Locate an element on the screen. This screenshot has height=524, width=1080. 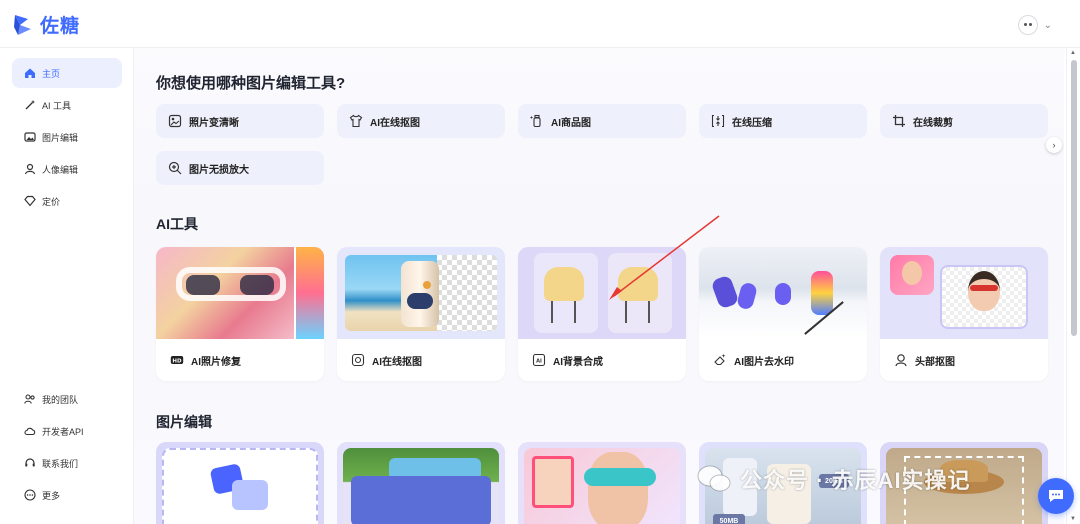
sidebar-item-image-edit: 图片编辑 is located at coordinates (67, 137).